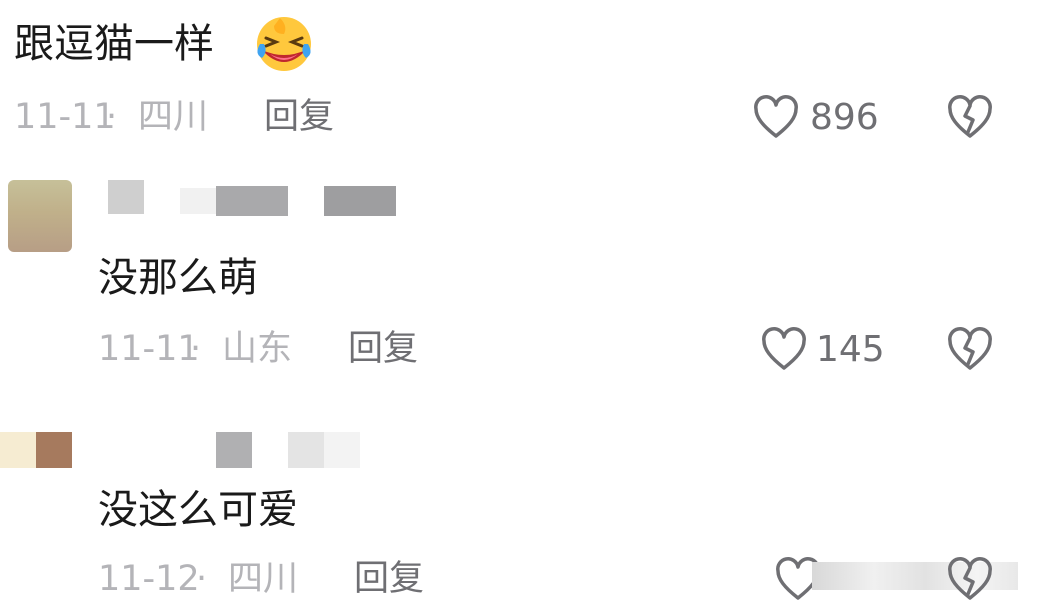 The width and height of the screenshot is (1038, 606). Describe the element at coordinates (114, 44) in the screenshot. I see `comment-text: 跟逗猫一样` at that location.